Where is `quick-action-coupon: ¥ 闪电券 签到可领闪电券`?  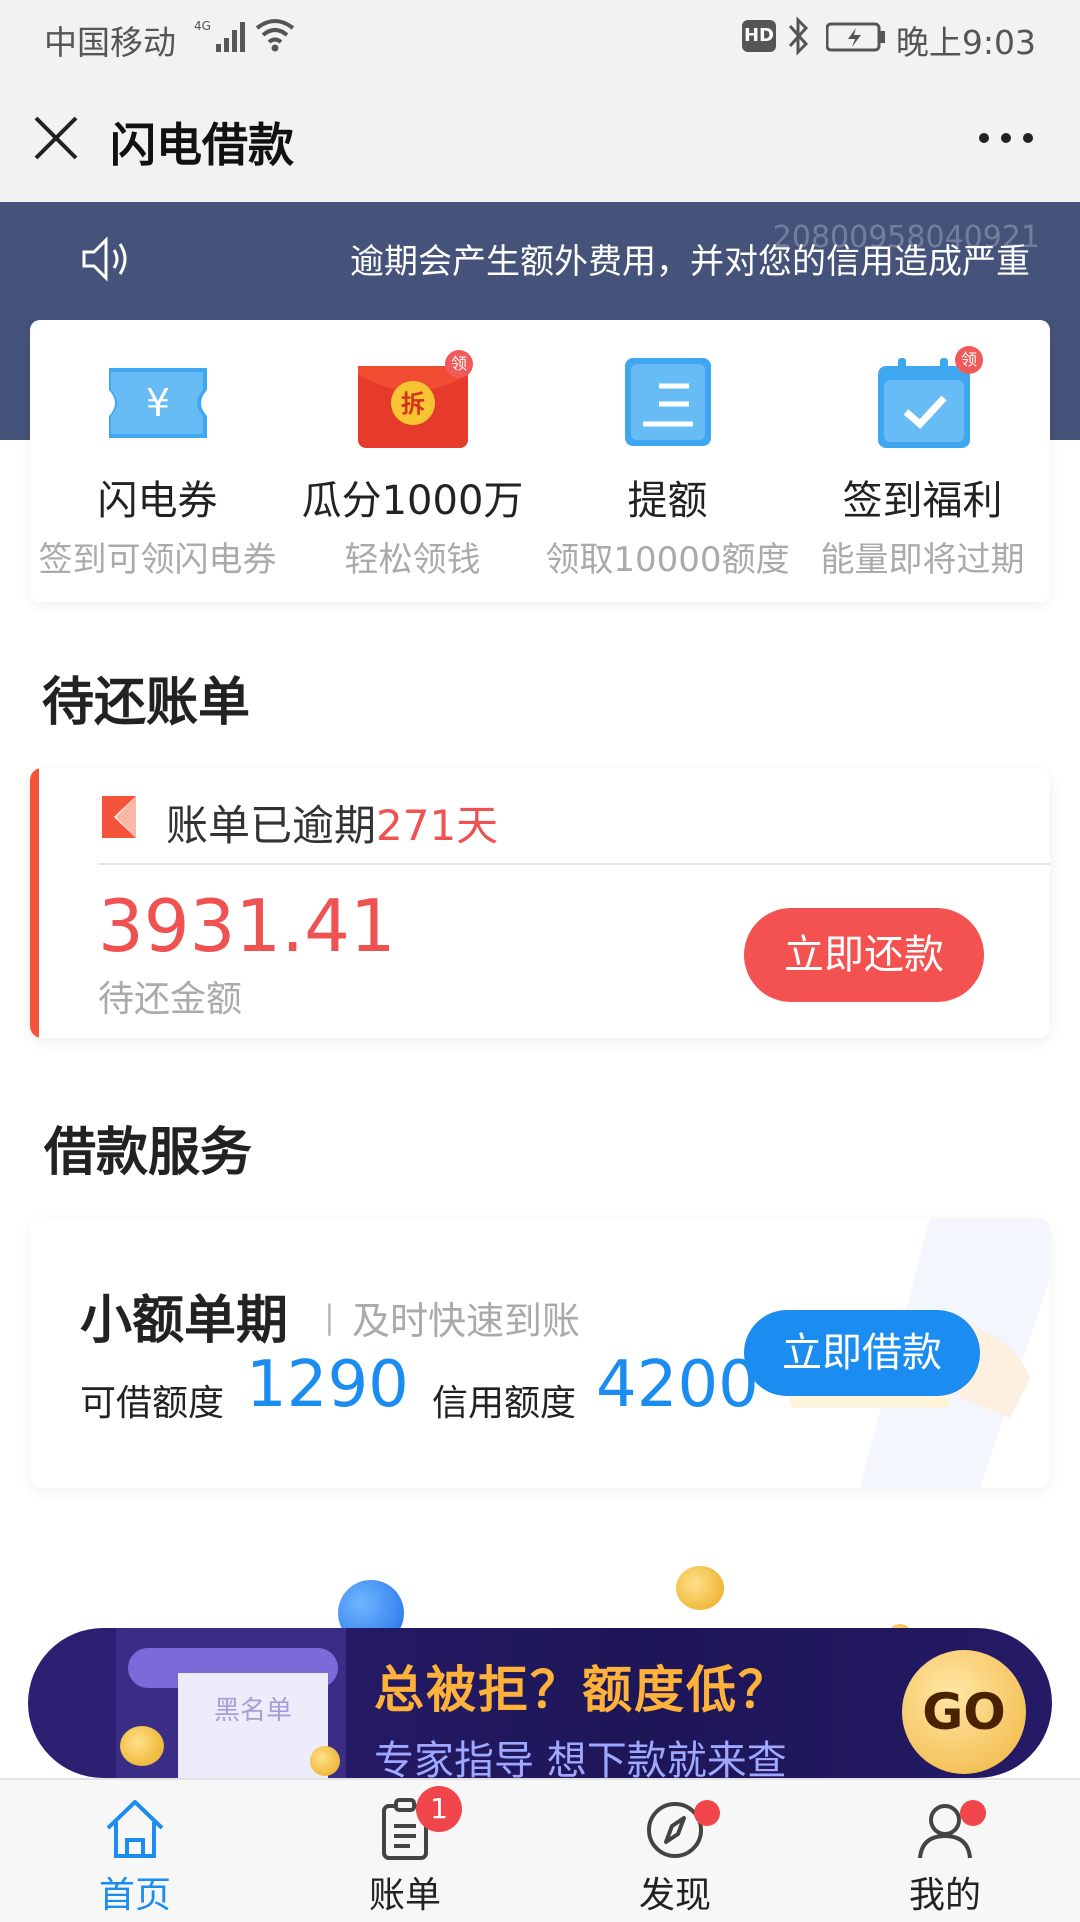 quick-action-coupon: ¥ 闪电券 签到可领闪电券 is located at coordinates (157, 461).